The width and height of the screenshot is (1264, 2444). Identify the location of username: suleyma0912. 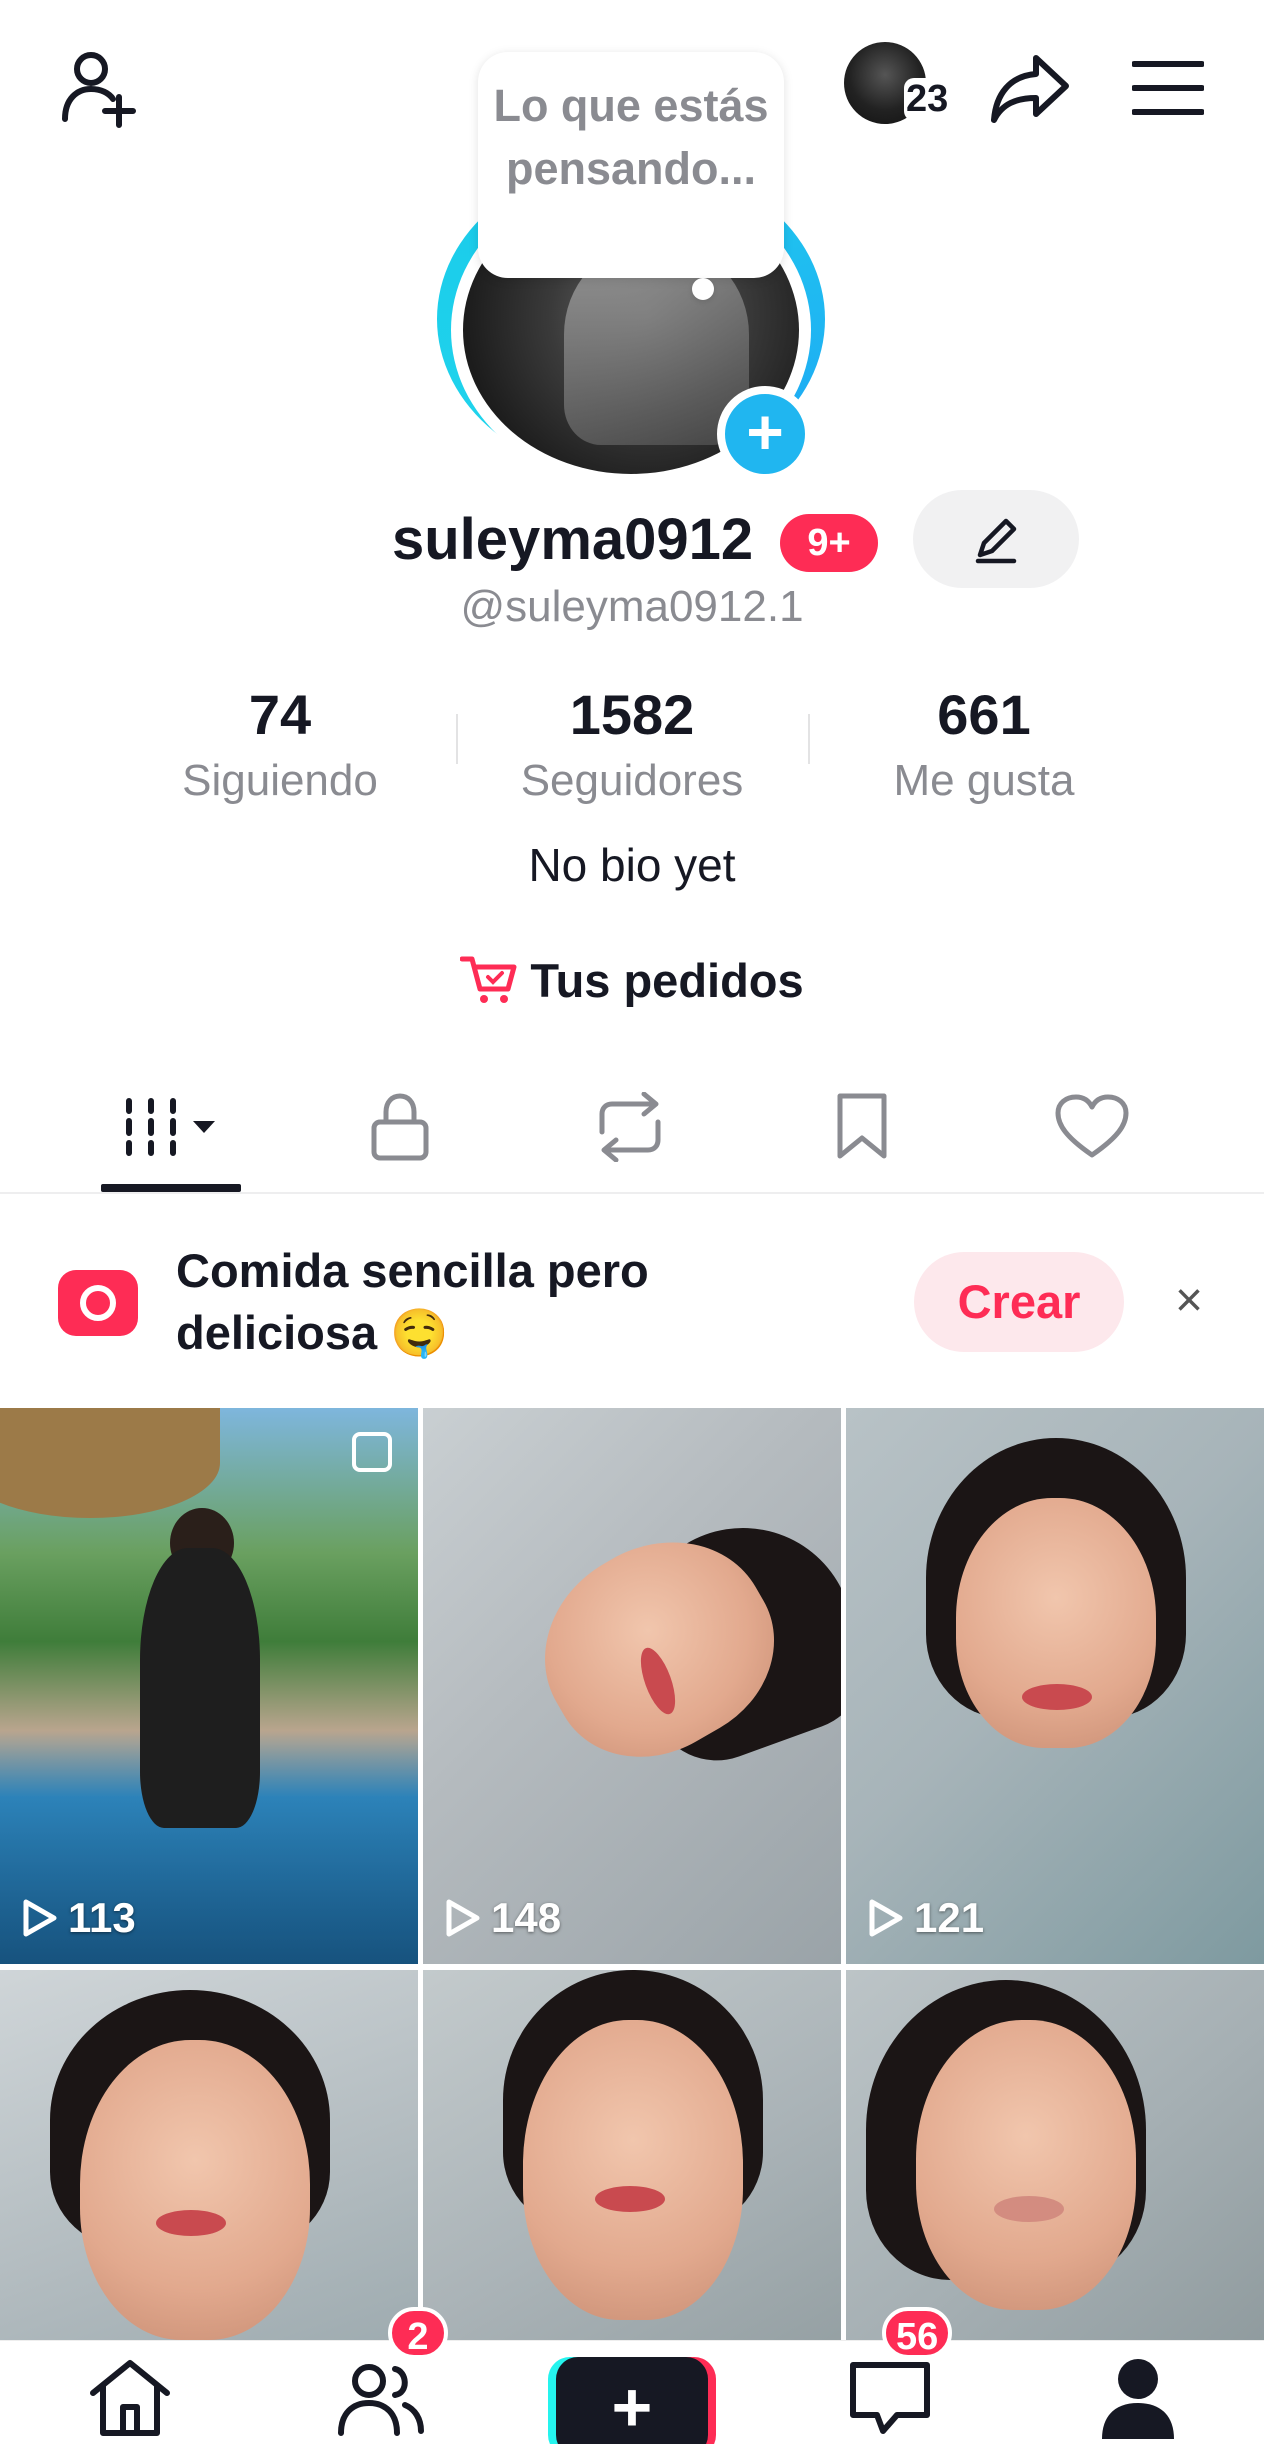
(573, 539).